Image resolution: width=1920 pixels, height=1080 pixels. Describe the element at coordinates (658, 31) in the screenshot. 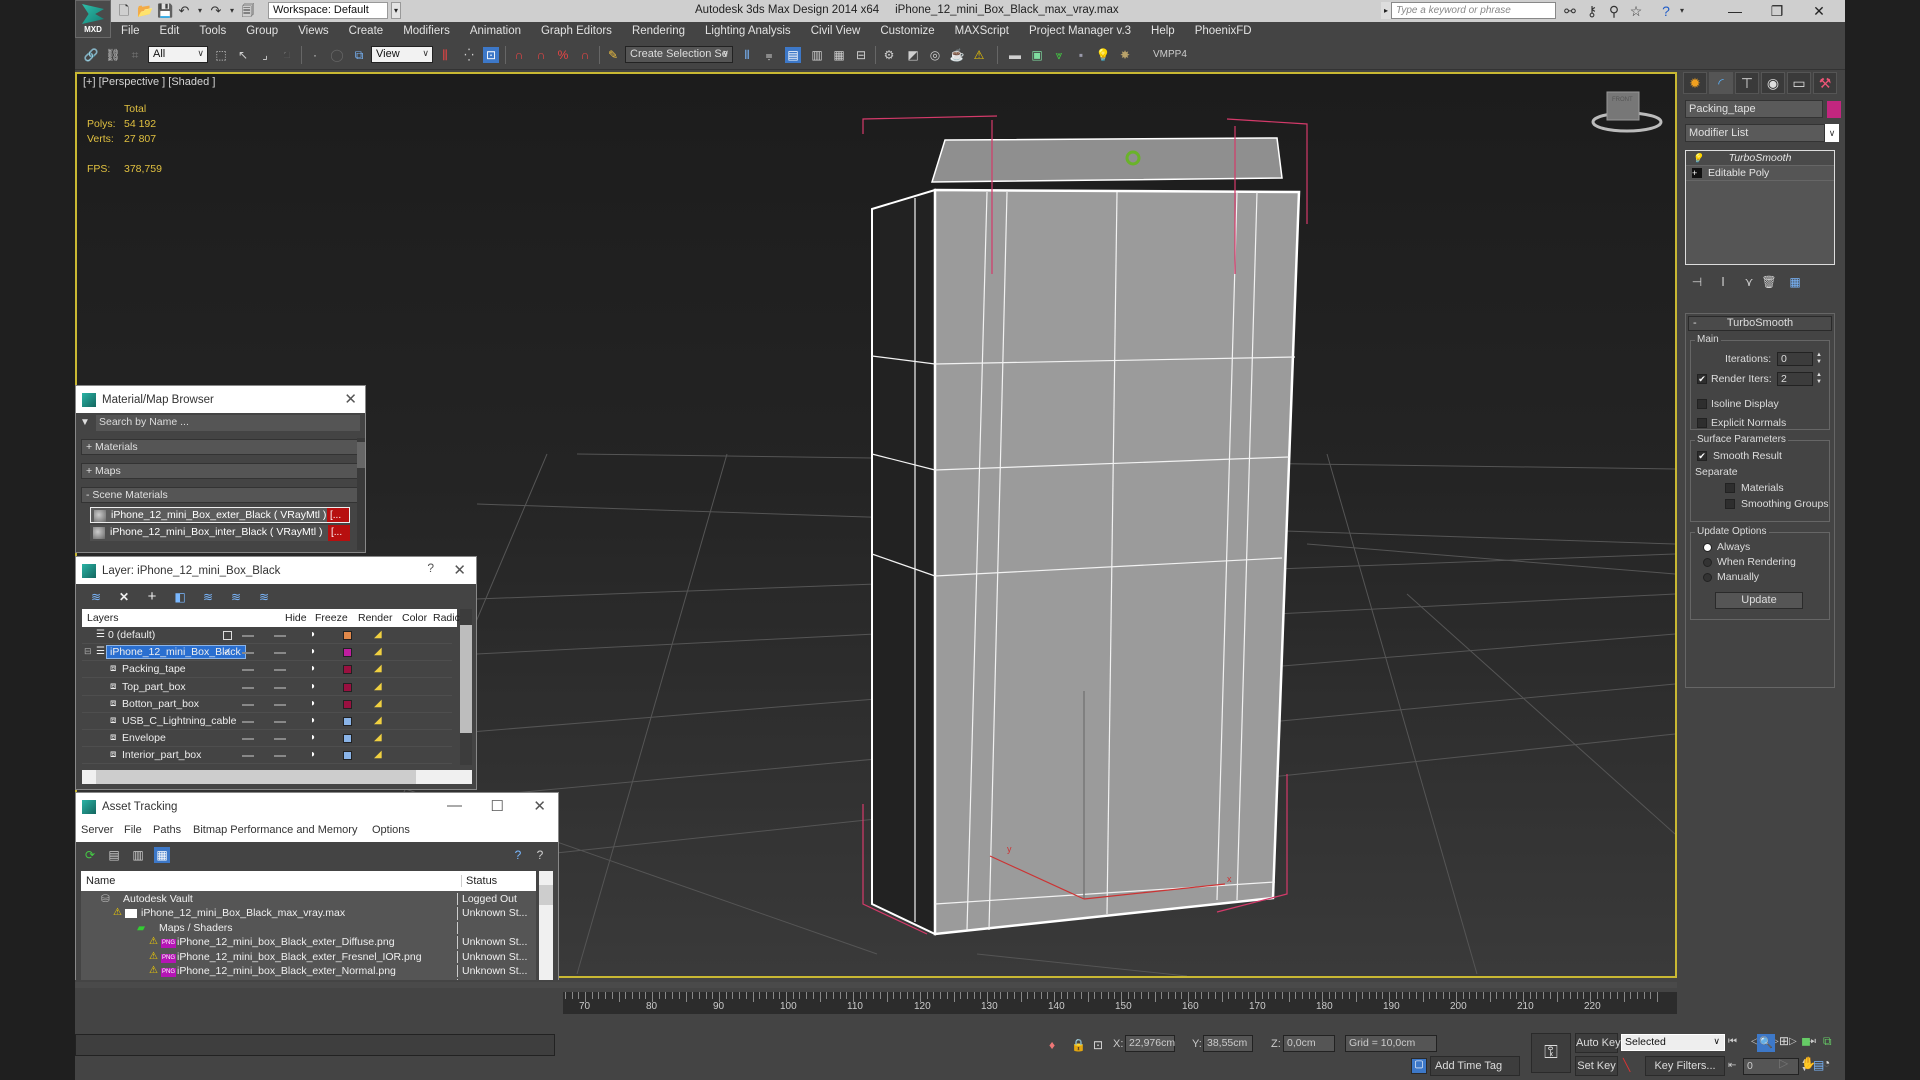

I see `menu-rendering: Rendering` at that location.